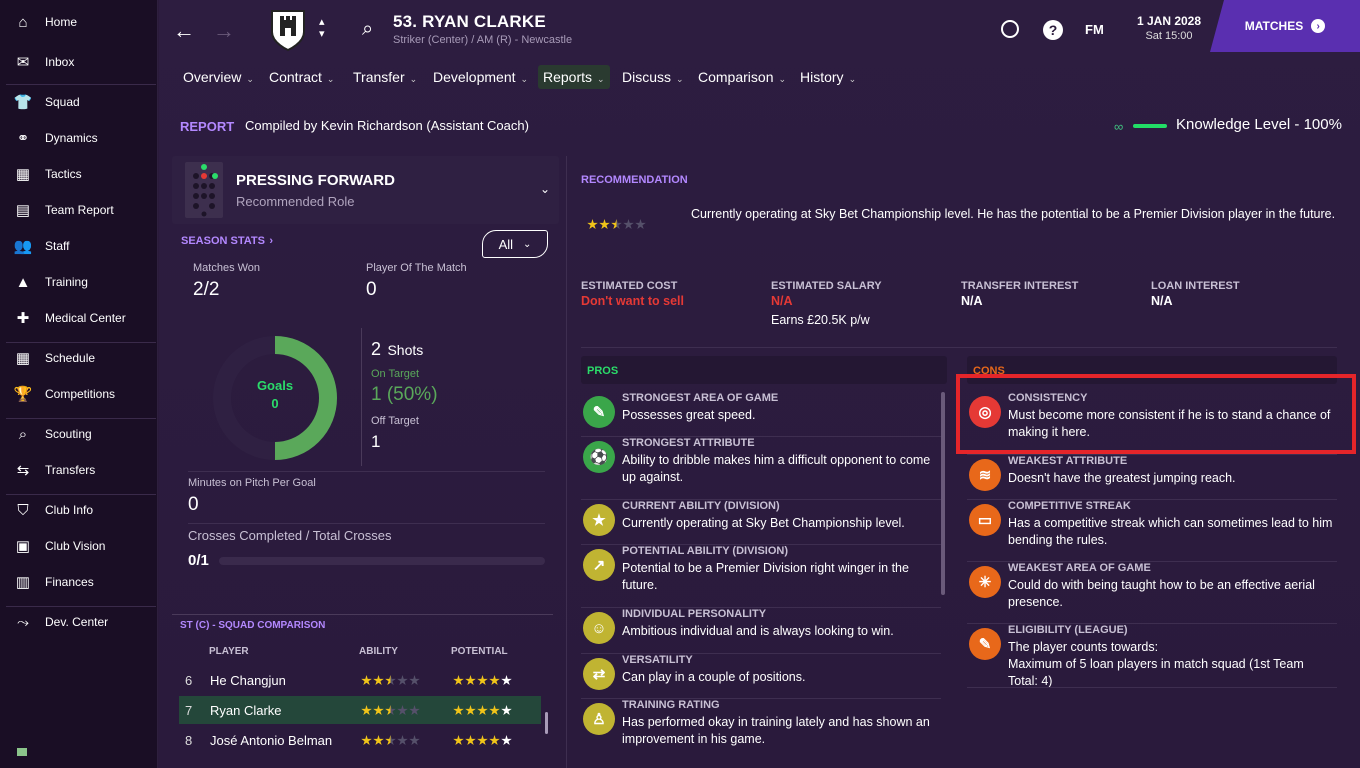 The image size is (1360, 768). What do you see at coordinates (322, 28) in the screenshot?
I see `club-switch-chevrons-icon: ▴ ▾` at bounding box center [322, 28].